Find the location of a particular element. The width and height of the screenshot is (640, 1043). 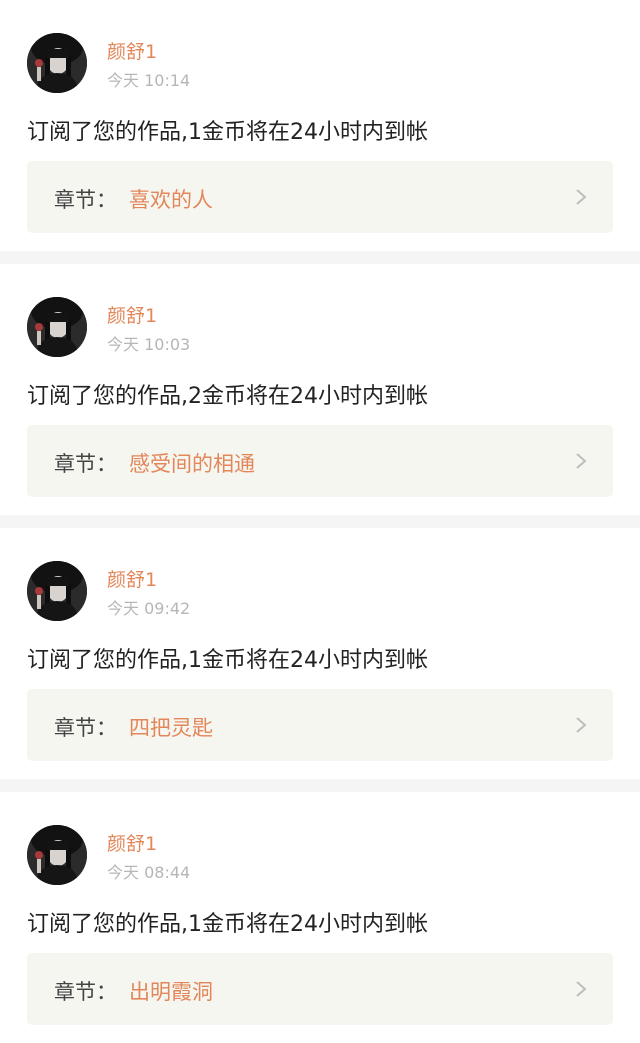

chapter-title: 感受间的相通 is located at coordinates (192, 464).